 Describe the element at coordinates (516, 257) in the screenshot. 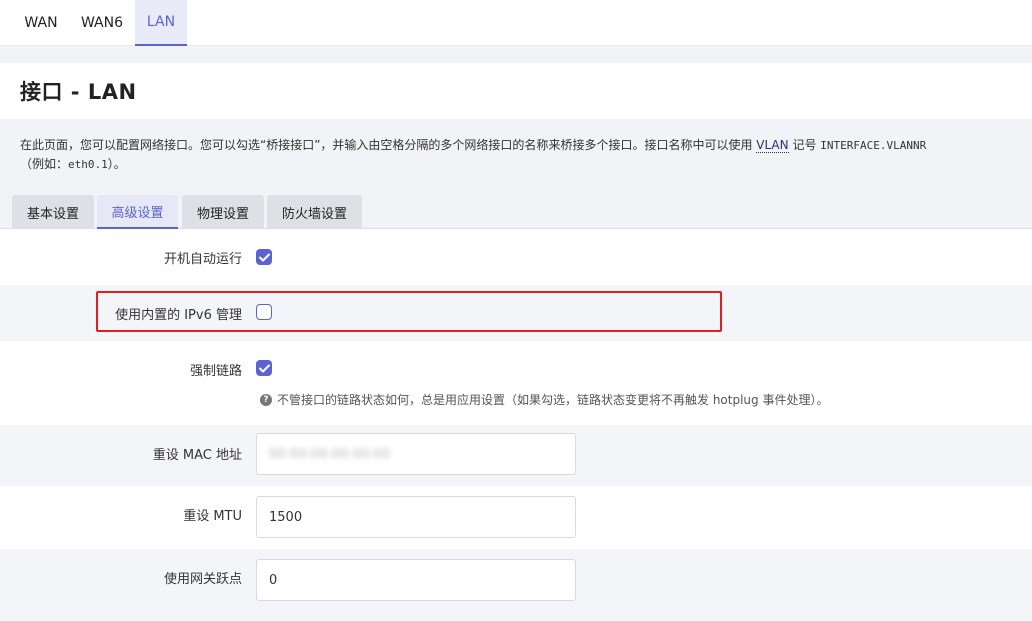

I see `auto-start-row: 开机自动运行` at that location.